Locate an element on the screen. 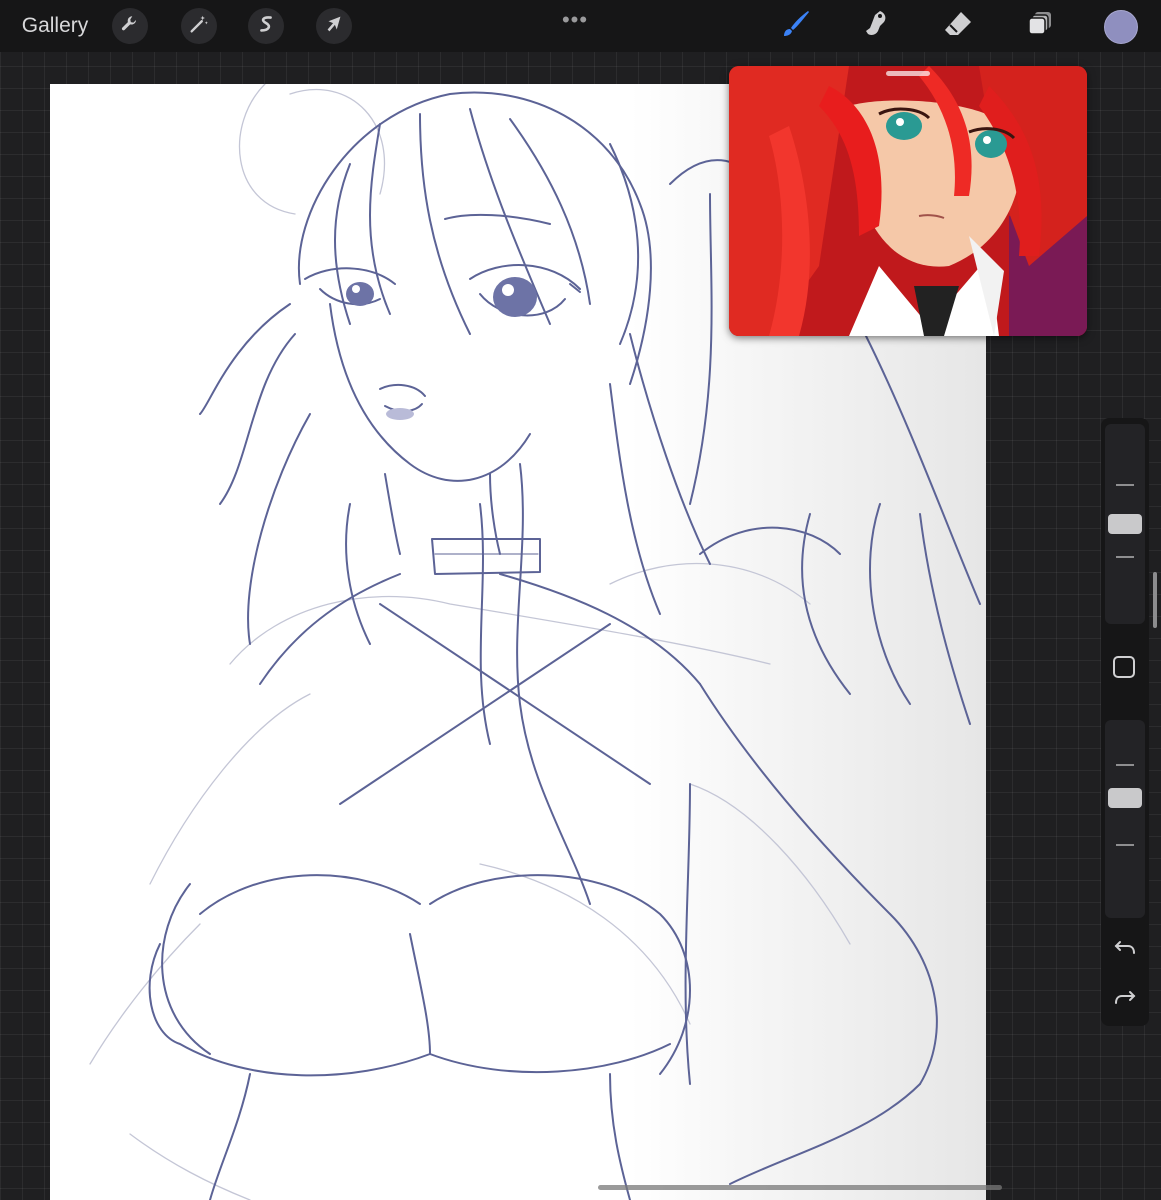 The height and width of the screenshot is (1200, 1161). transform-button is located at coordinates (334, 26).